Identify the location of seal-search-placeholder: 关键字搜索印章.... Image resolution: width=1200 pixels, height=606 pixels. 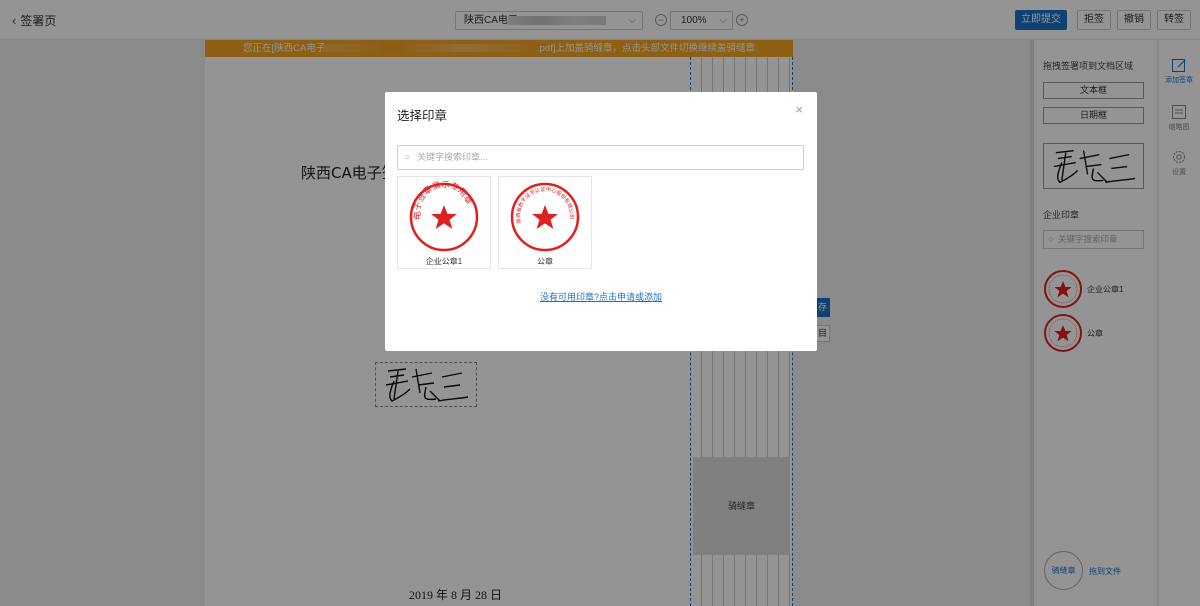
(452, 157).